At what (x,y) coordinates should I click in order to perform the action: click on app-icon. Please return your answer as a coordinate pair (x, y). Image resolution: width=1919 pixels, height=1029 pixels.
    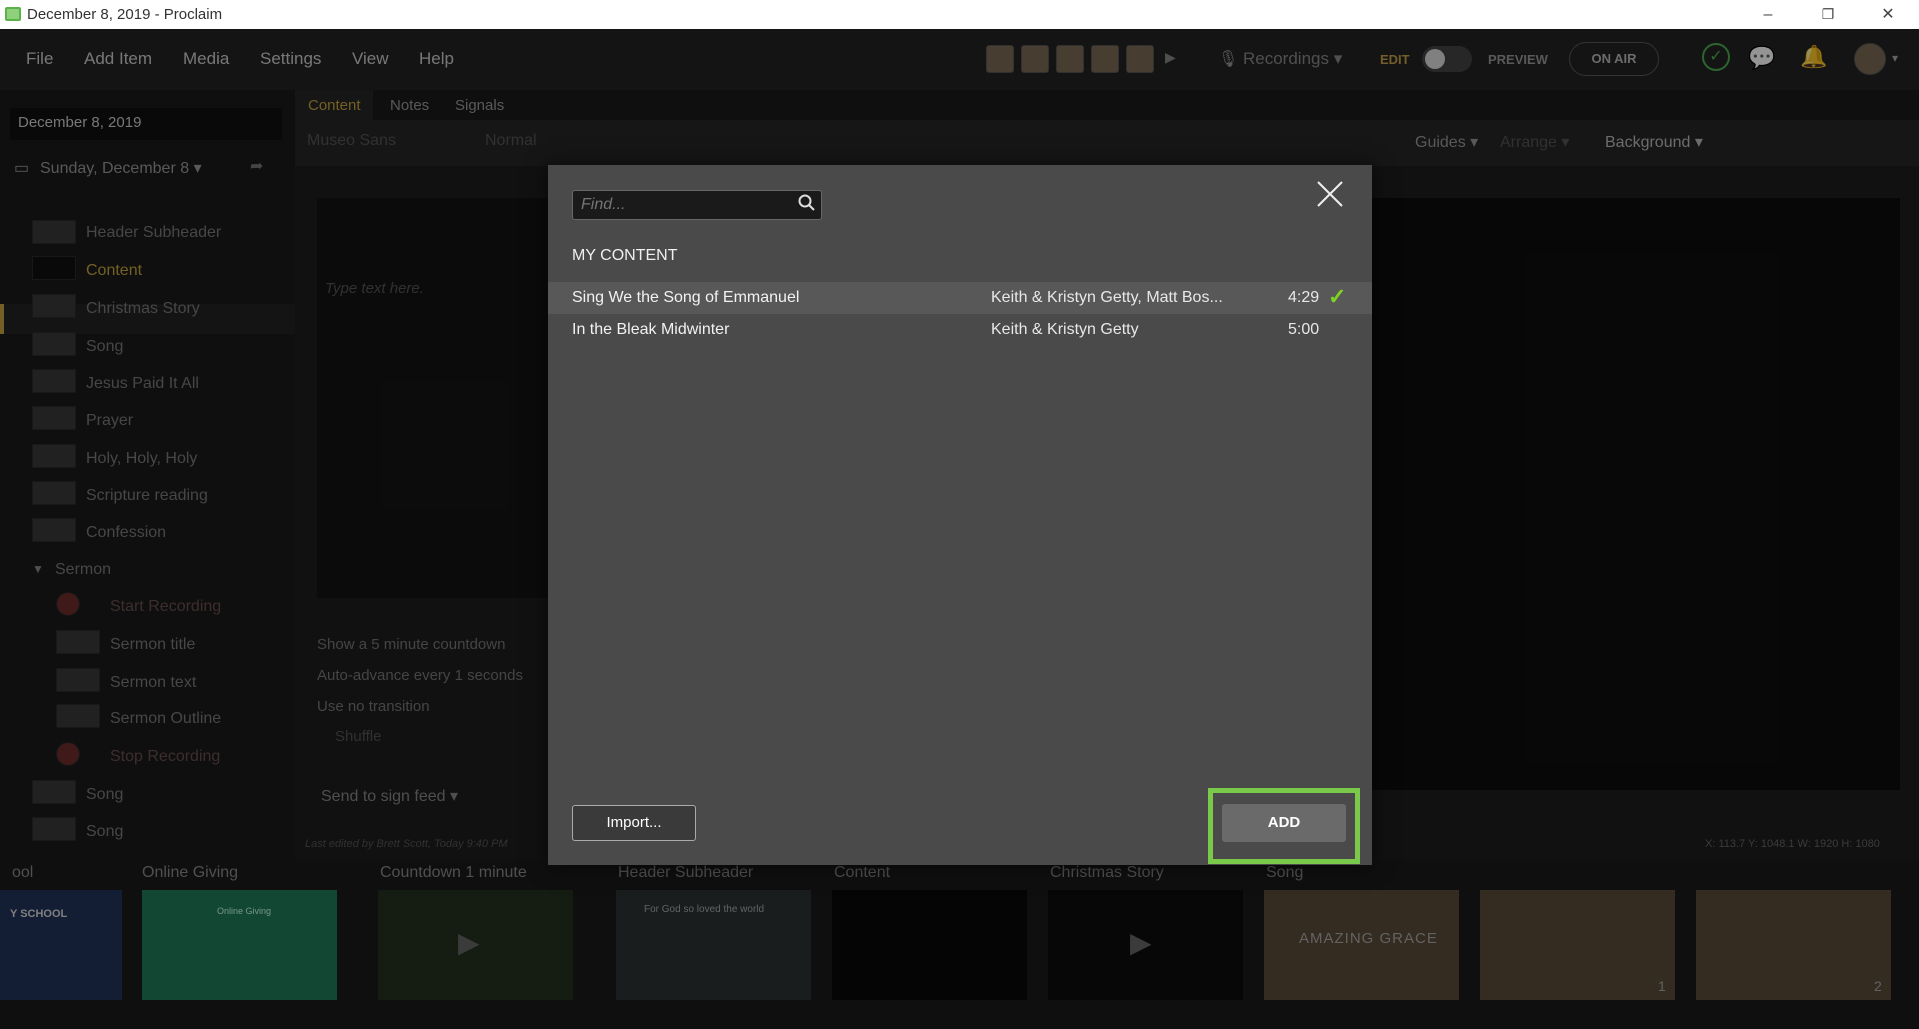
    Looking at the image, I should click on (13, 14).